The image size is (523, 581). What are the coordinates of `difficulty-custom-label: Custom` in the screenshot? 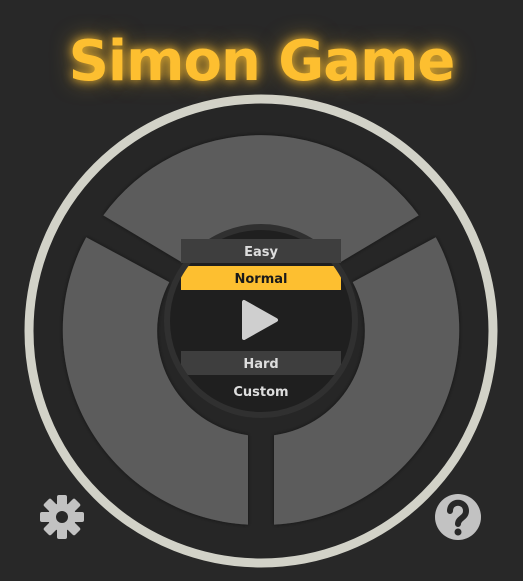 It's located at (260, 392).